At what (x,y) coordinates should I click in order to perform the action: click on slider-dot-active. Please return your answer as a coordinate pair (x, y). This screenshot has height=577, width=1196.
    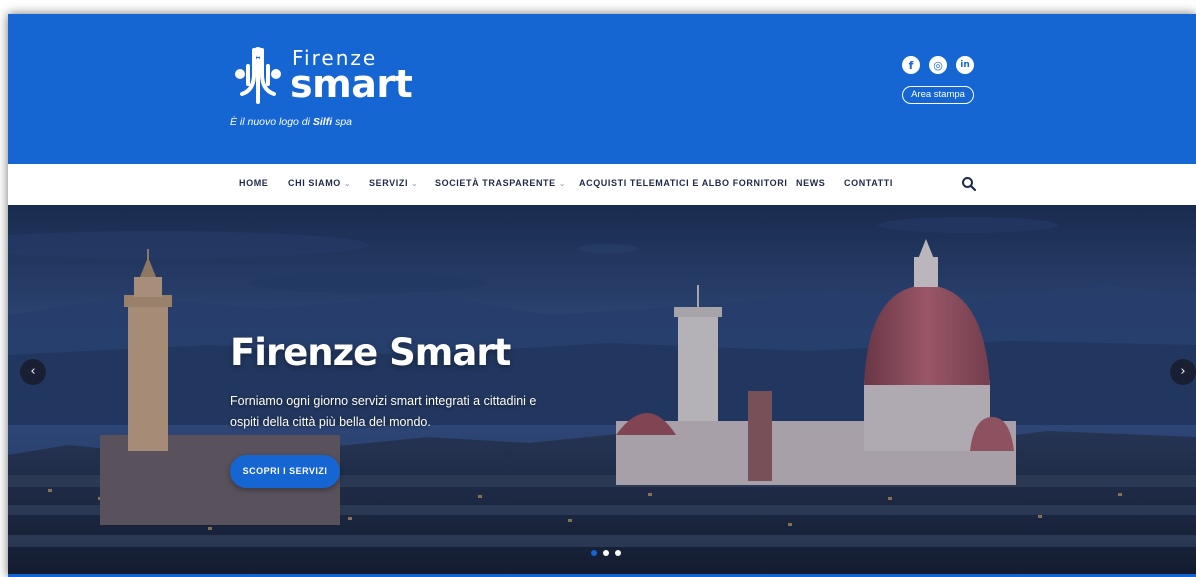
    Looking at the image, I should click on (606, 553).